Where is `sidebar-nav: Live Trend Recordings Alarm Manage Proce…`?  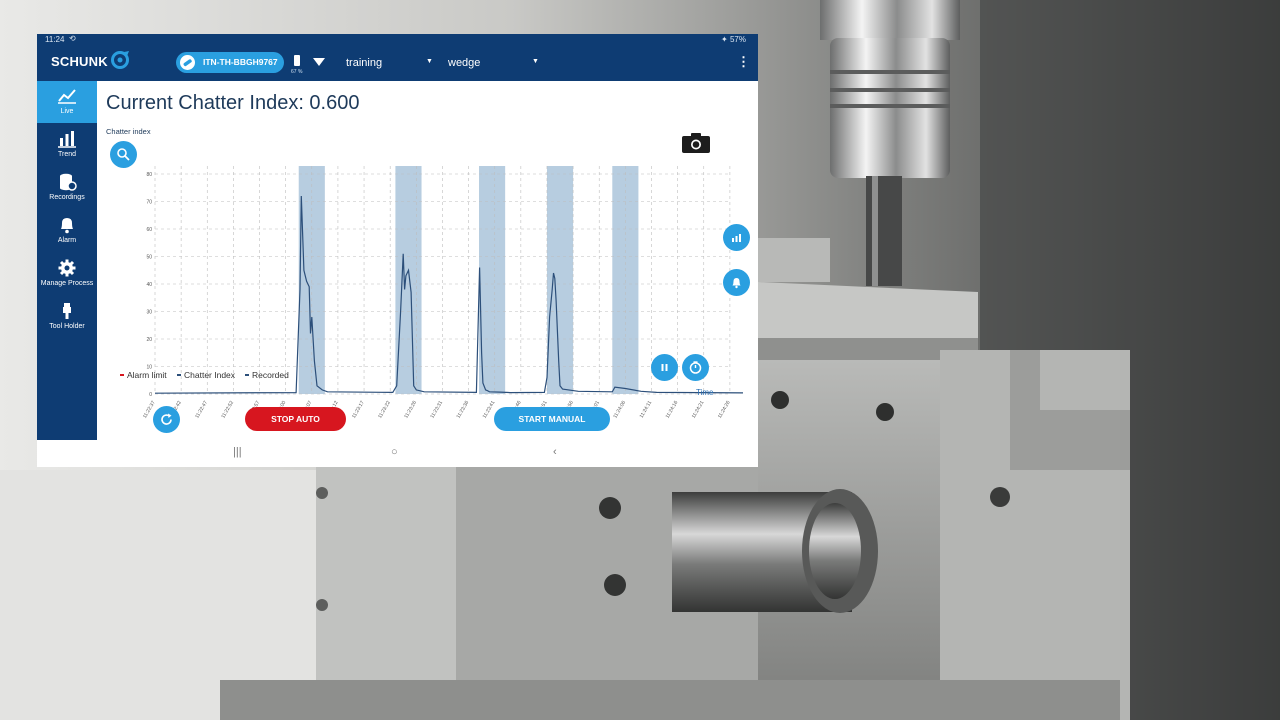
sidebar-nav: Live Trend Recordings Alarm Manage Proce… is located at coordinates (67, 260).